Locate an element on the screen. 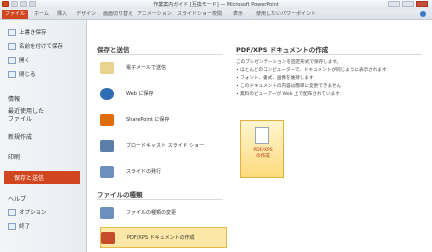  option-label: 電子メールで送信 is located at coordinates (146, 68).